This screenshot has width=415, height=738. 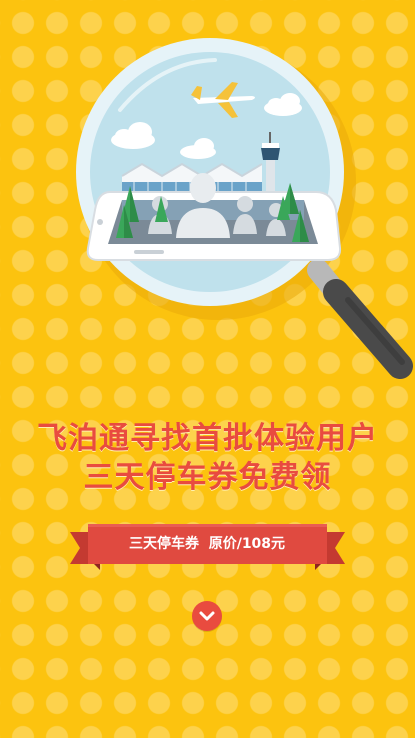 What do you see at coordinates (207, 544) in the screenshot?
I see `ribbon-label: 三天停车券 原价/108元` at bounding box center [207, 544].